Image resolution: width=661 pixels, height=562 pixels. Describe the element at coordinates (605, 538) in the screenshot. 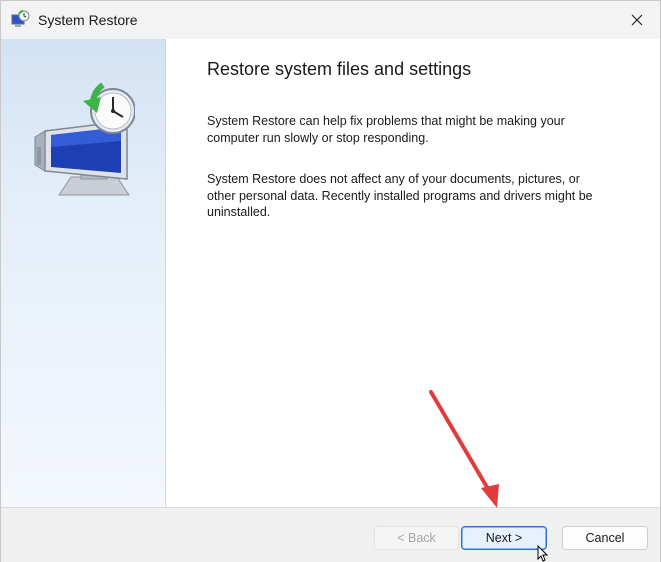

I see `cancel-button: Cancel` at that location.